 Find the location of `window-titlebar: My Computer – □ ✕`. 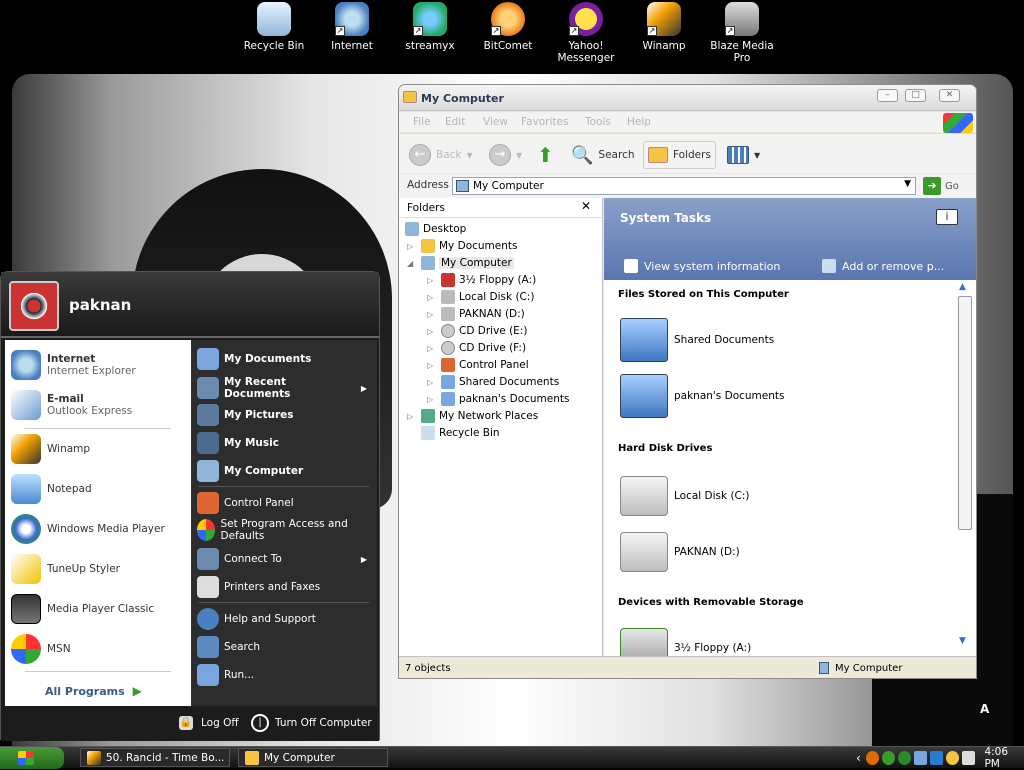

window-titlebar: My Computer – □ ✕ is located at coordinates (687, 98).